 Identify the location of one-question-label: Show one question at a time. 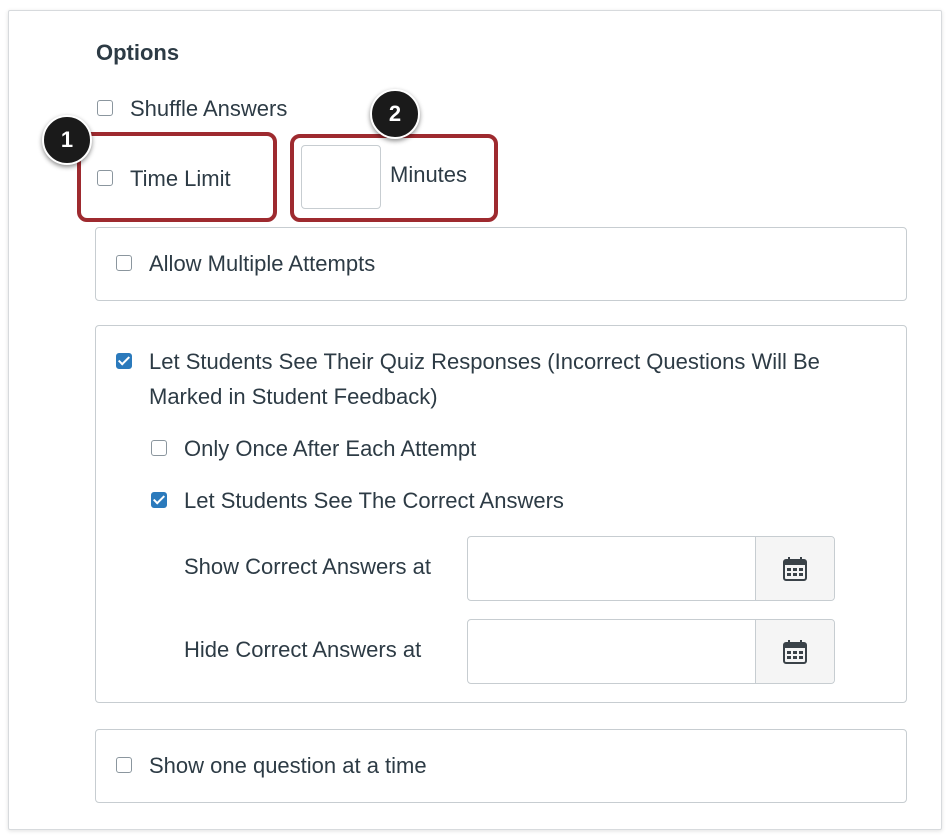
(288, 765).